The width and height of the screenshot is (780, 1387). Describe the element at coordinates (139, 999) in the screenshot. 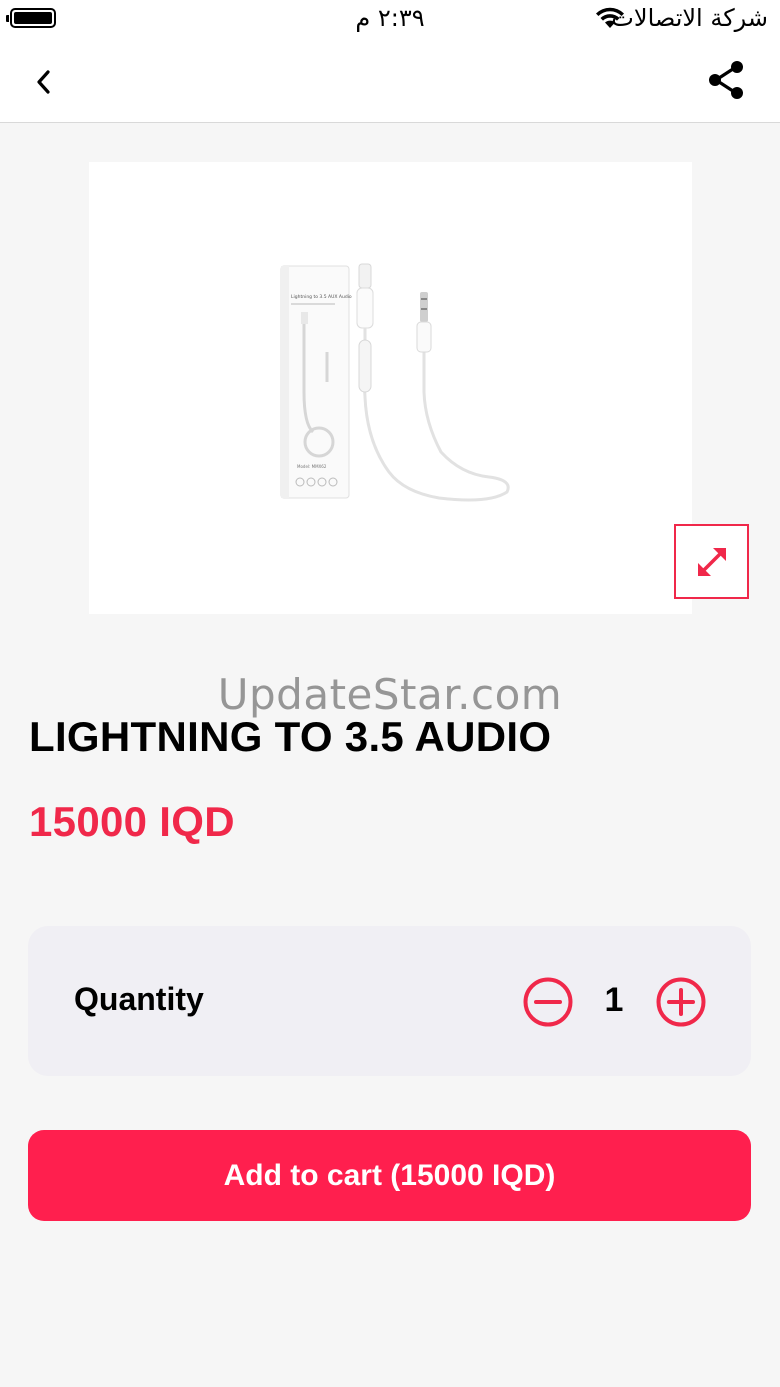

I see `quantity-label: Quantity` at that location.